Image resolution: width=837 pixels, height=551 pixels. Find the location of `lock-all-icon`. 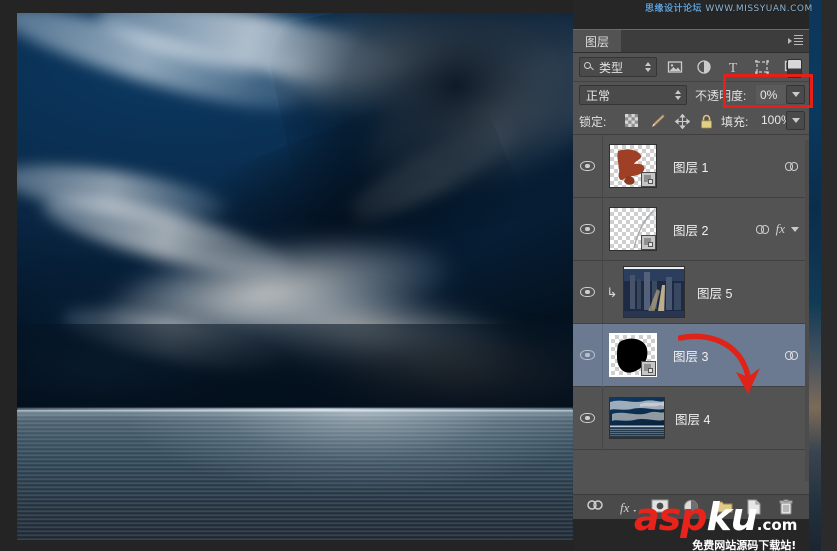

lock-all-icon is located at coordinates (707, 121).